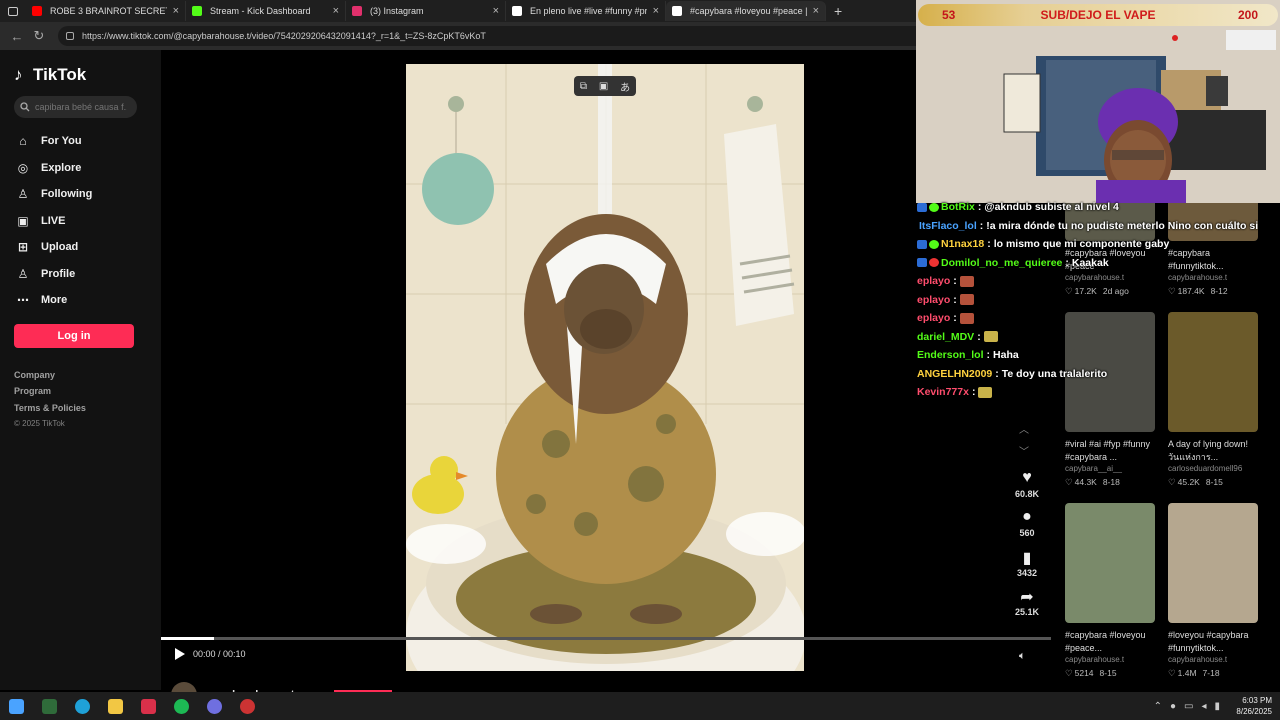 This screenshot has width=1280, height=720. I want to click on video-tools: ⧉ ▣ あ, so click(605, 86).